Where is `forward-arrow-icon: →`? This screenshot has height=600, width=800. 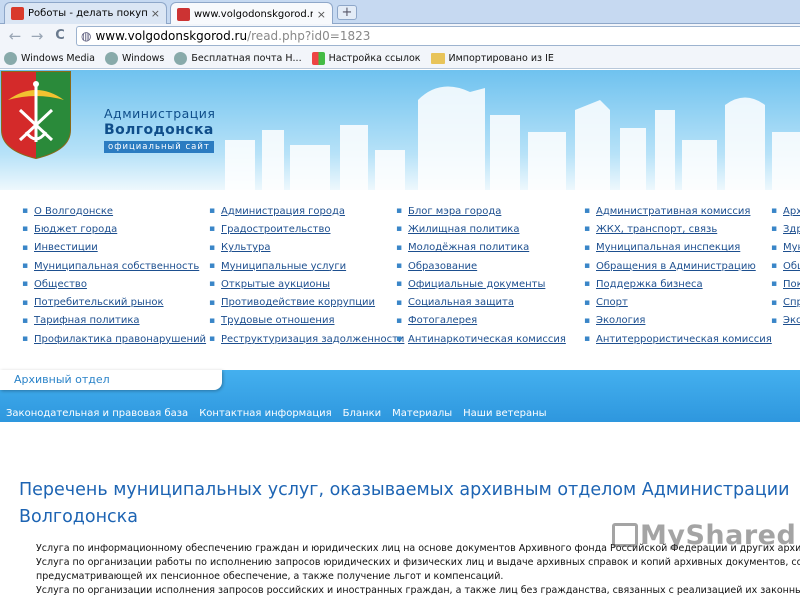
forward-arrow-icon: → is located at coordinates (37, 36).